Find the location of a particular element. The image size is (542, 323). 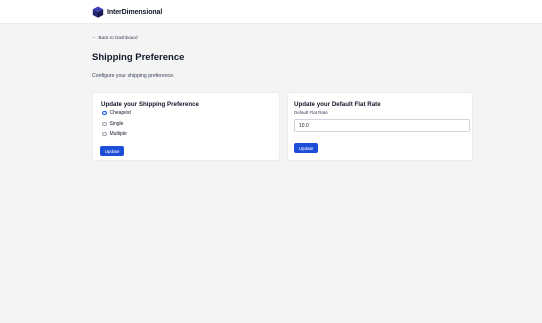

flat-rate-card-title: Update your Default Flat Rate is located at coordinates (337, 104).